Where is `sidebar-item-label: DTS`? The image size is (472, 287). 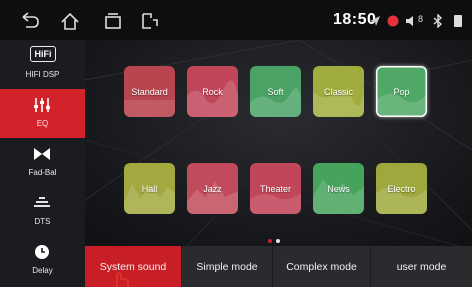 sidebar-item-label: DTS is located at coordinates (42, 221).